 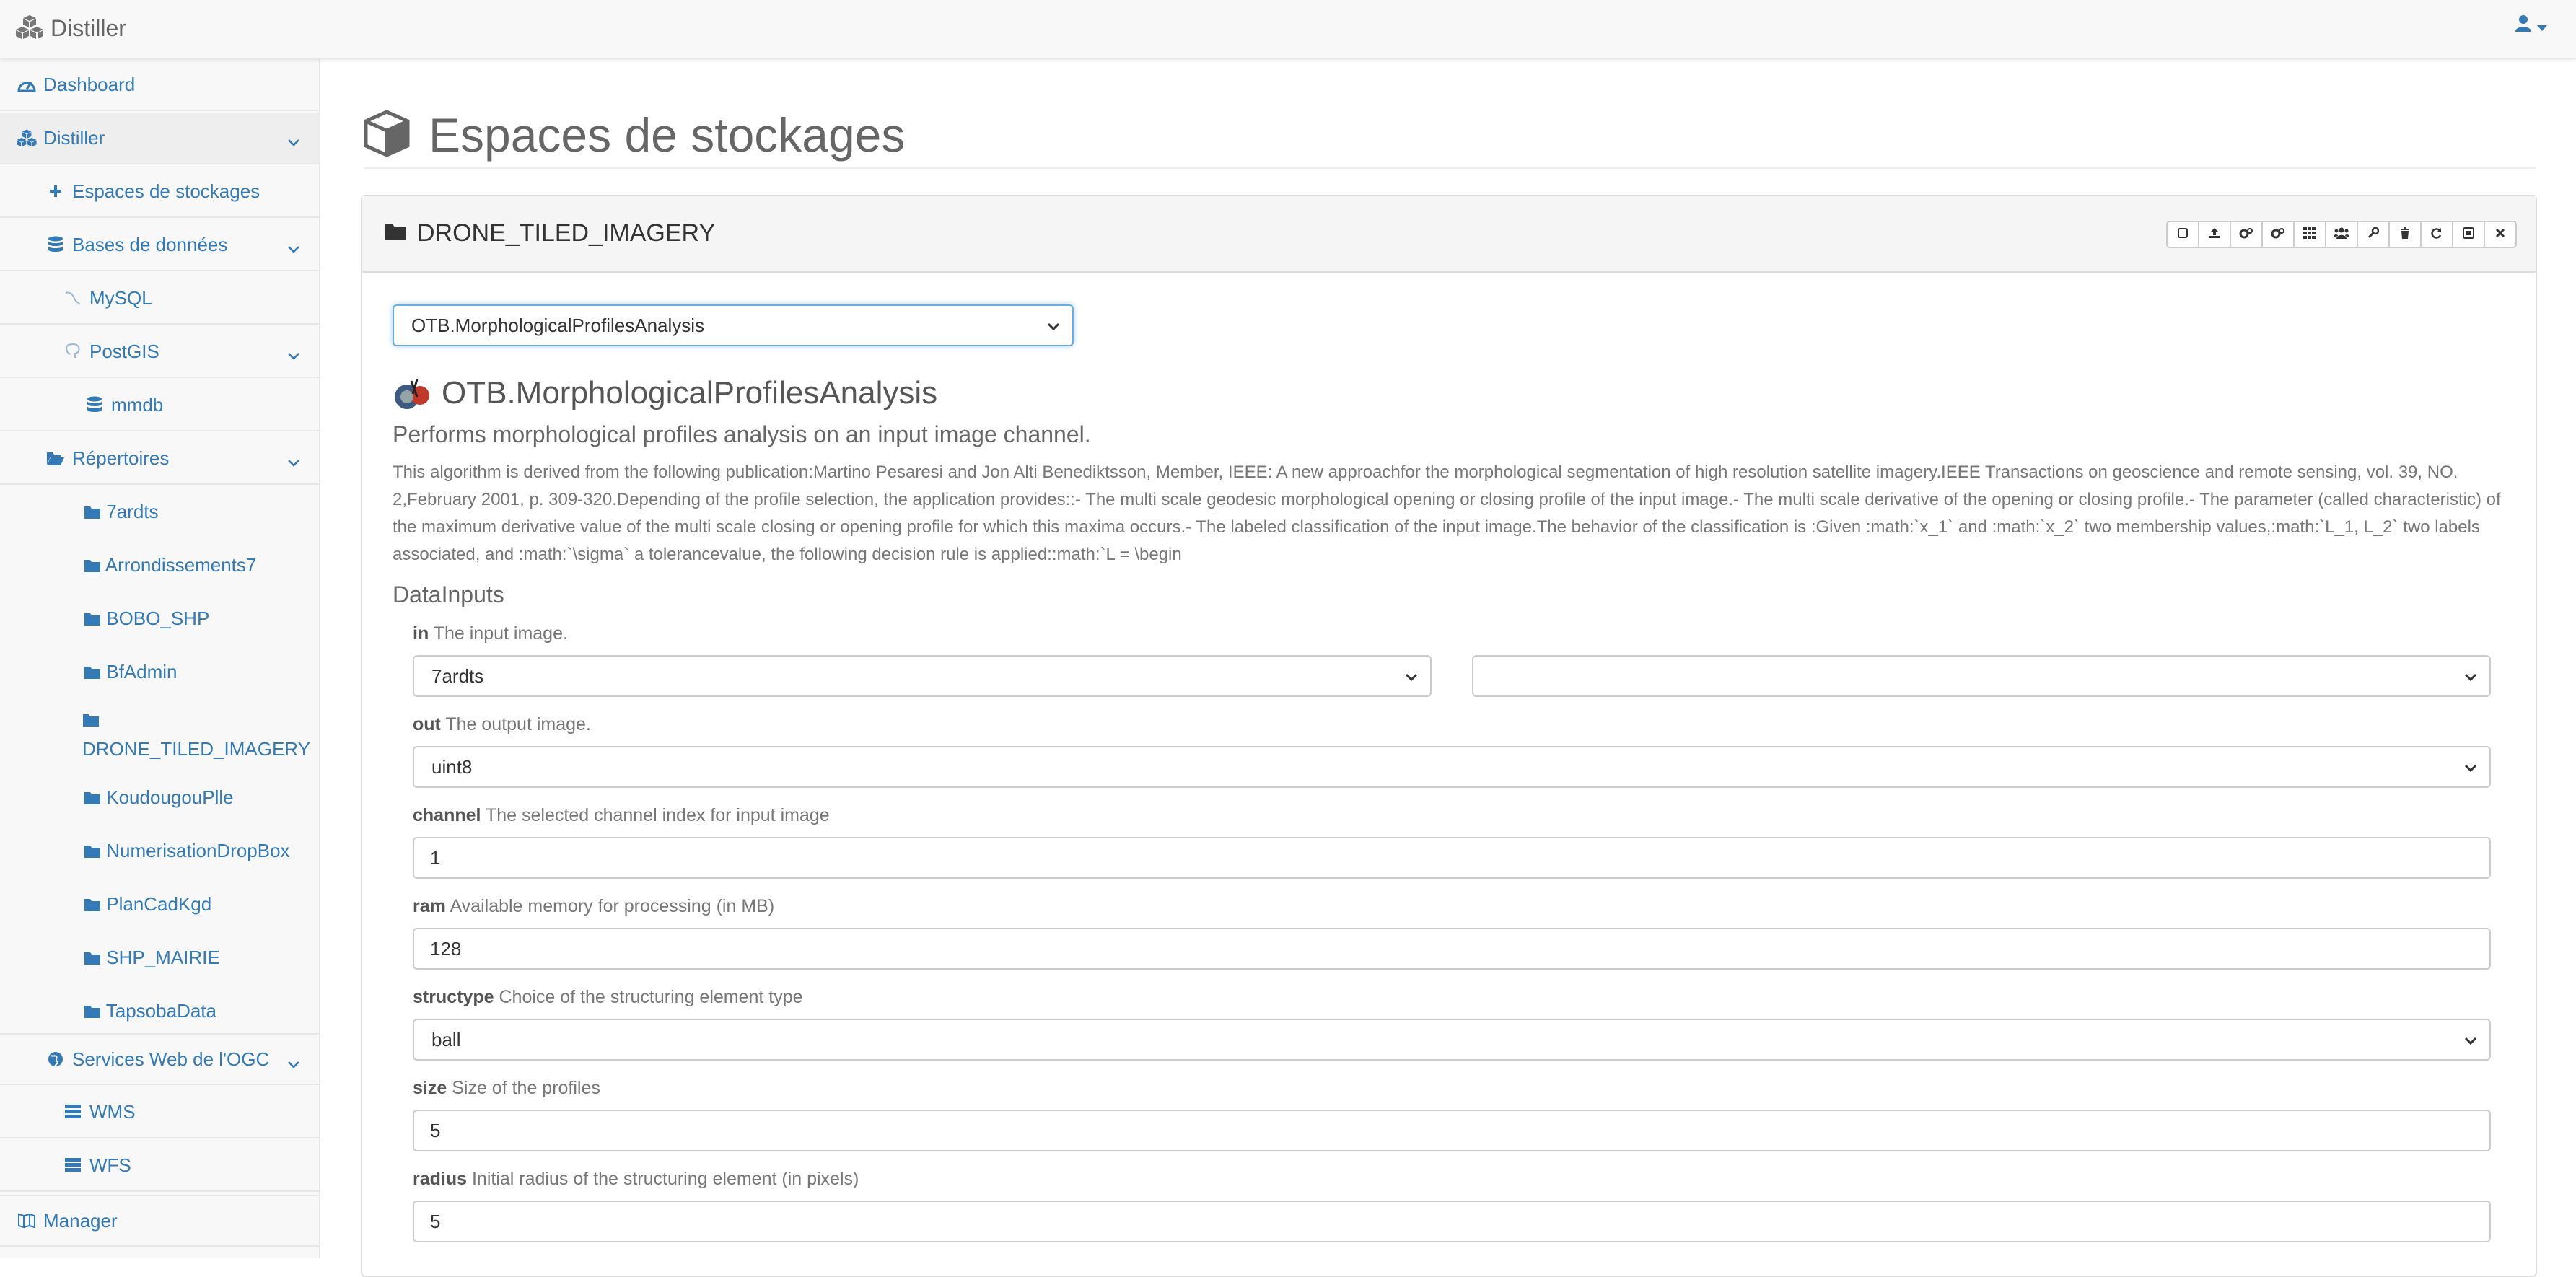 I want to click on upload-icon, so click(x=2214, y=234).